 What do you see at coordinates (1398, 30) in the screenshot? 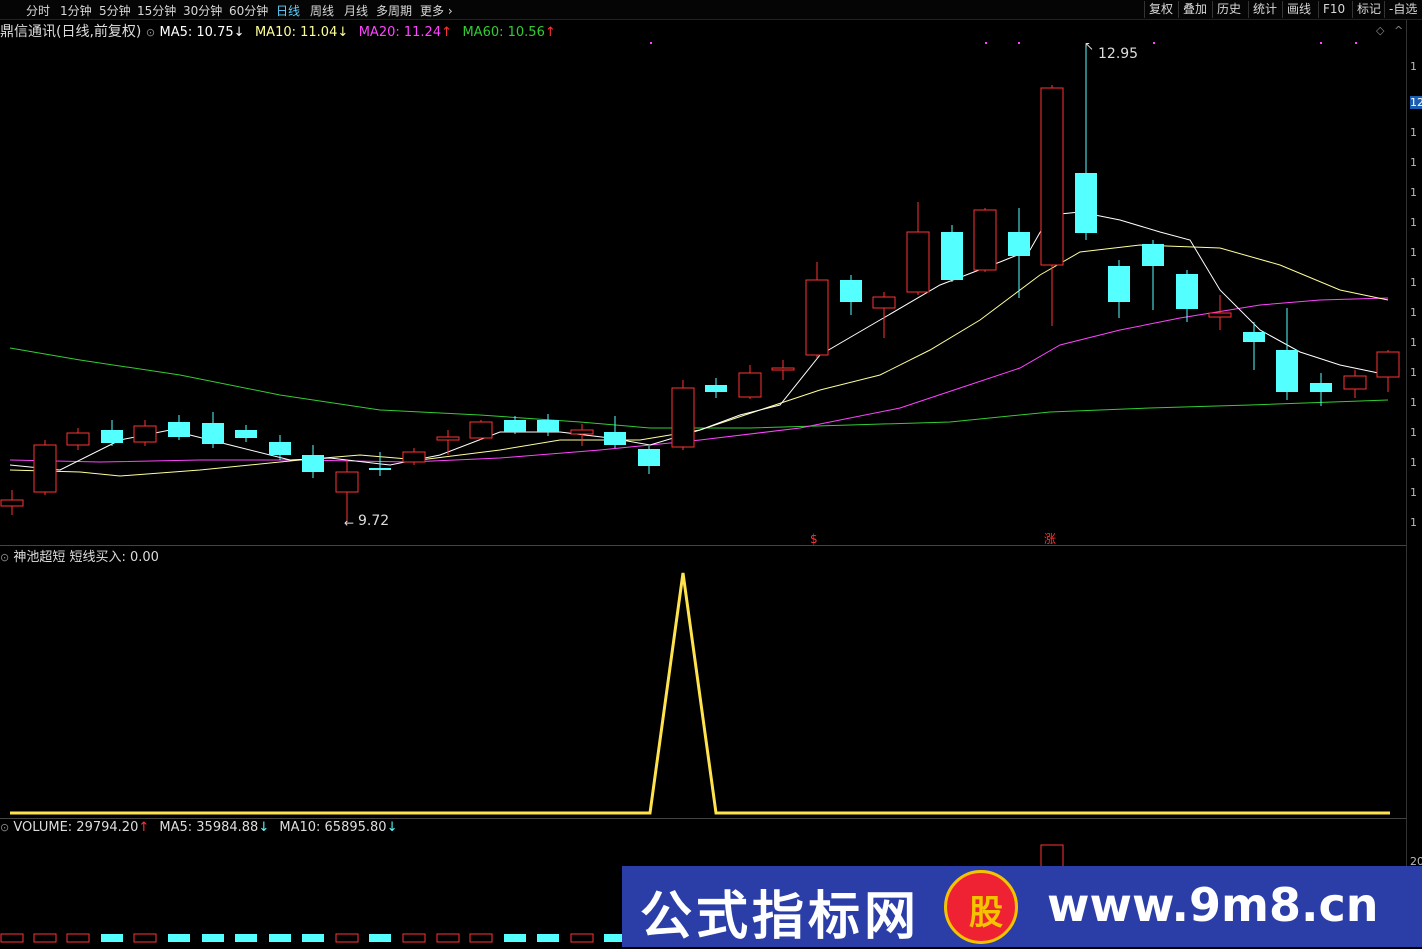
I see `chevron-up-icon: ^` at bounding box center [1398, 30].